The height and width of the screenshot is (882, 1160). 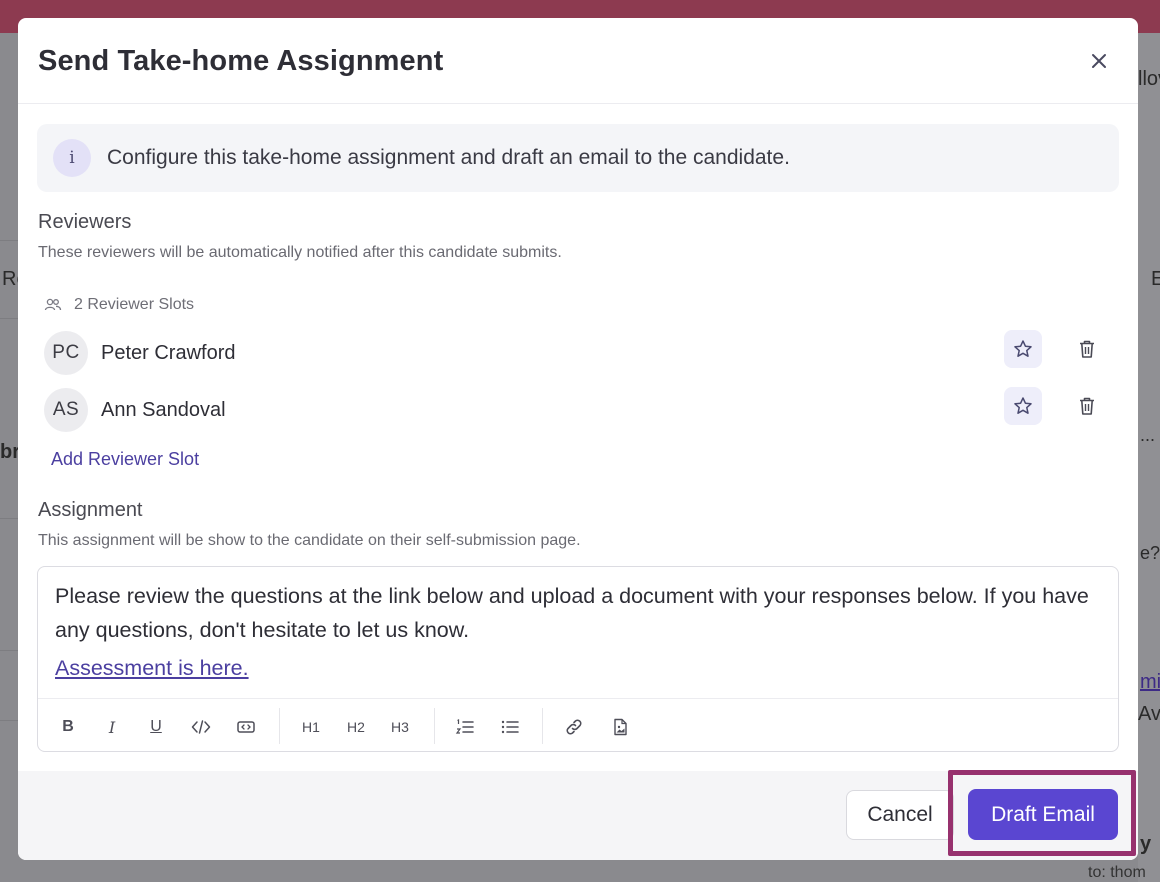 I want to click on slots-label: 2 Reviewer Slots, so click(x=134, y=304).